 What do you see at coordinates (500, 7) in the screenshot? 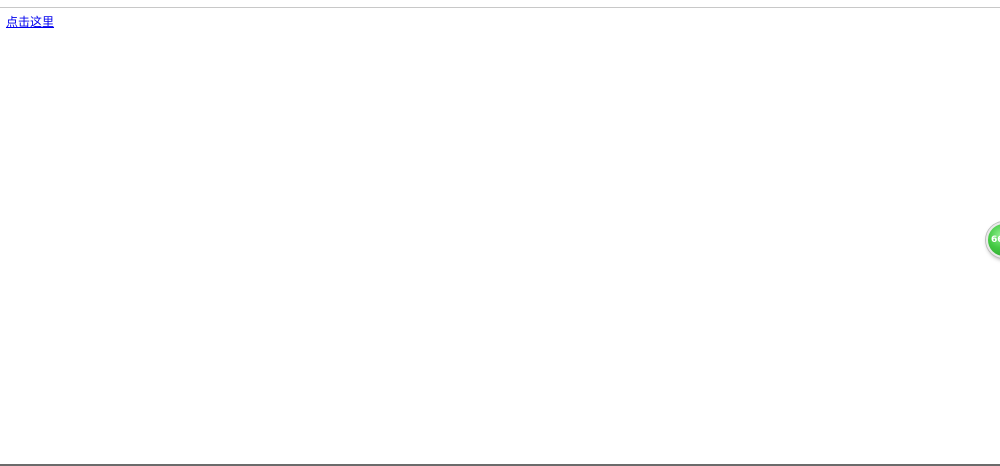
I see `top-divider` at bounding box center [500, 7].